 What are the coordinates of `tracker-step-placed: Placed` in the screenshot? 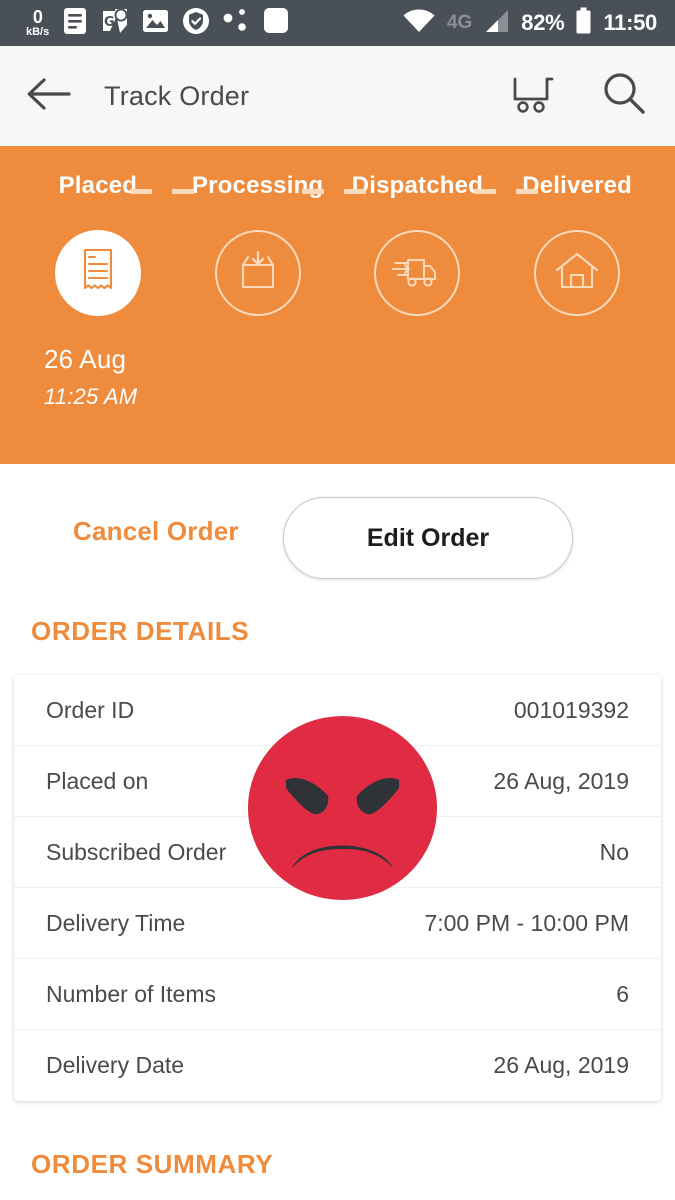 It's located at (98, 186).